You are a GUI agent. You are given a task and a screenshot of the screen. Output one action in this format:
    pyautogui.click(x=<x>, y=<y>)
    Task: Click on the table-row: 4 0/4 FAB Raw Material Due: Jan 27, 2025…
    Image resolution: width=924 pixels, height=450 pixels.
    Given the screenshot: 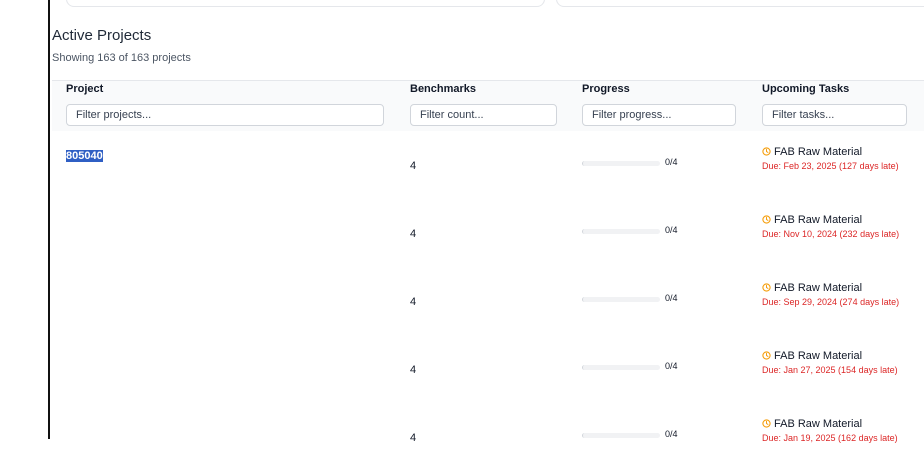 What is the action you would take?
    pyautogui.click(x=488, y=369)
    